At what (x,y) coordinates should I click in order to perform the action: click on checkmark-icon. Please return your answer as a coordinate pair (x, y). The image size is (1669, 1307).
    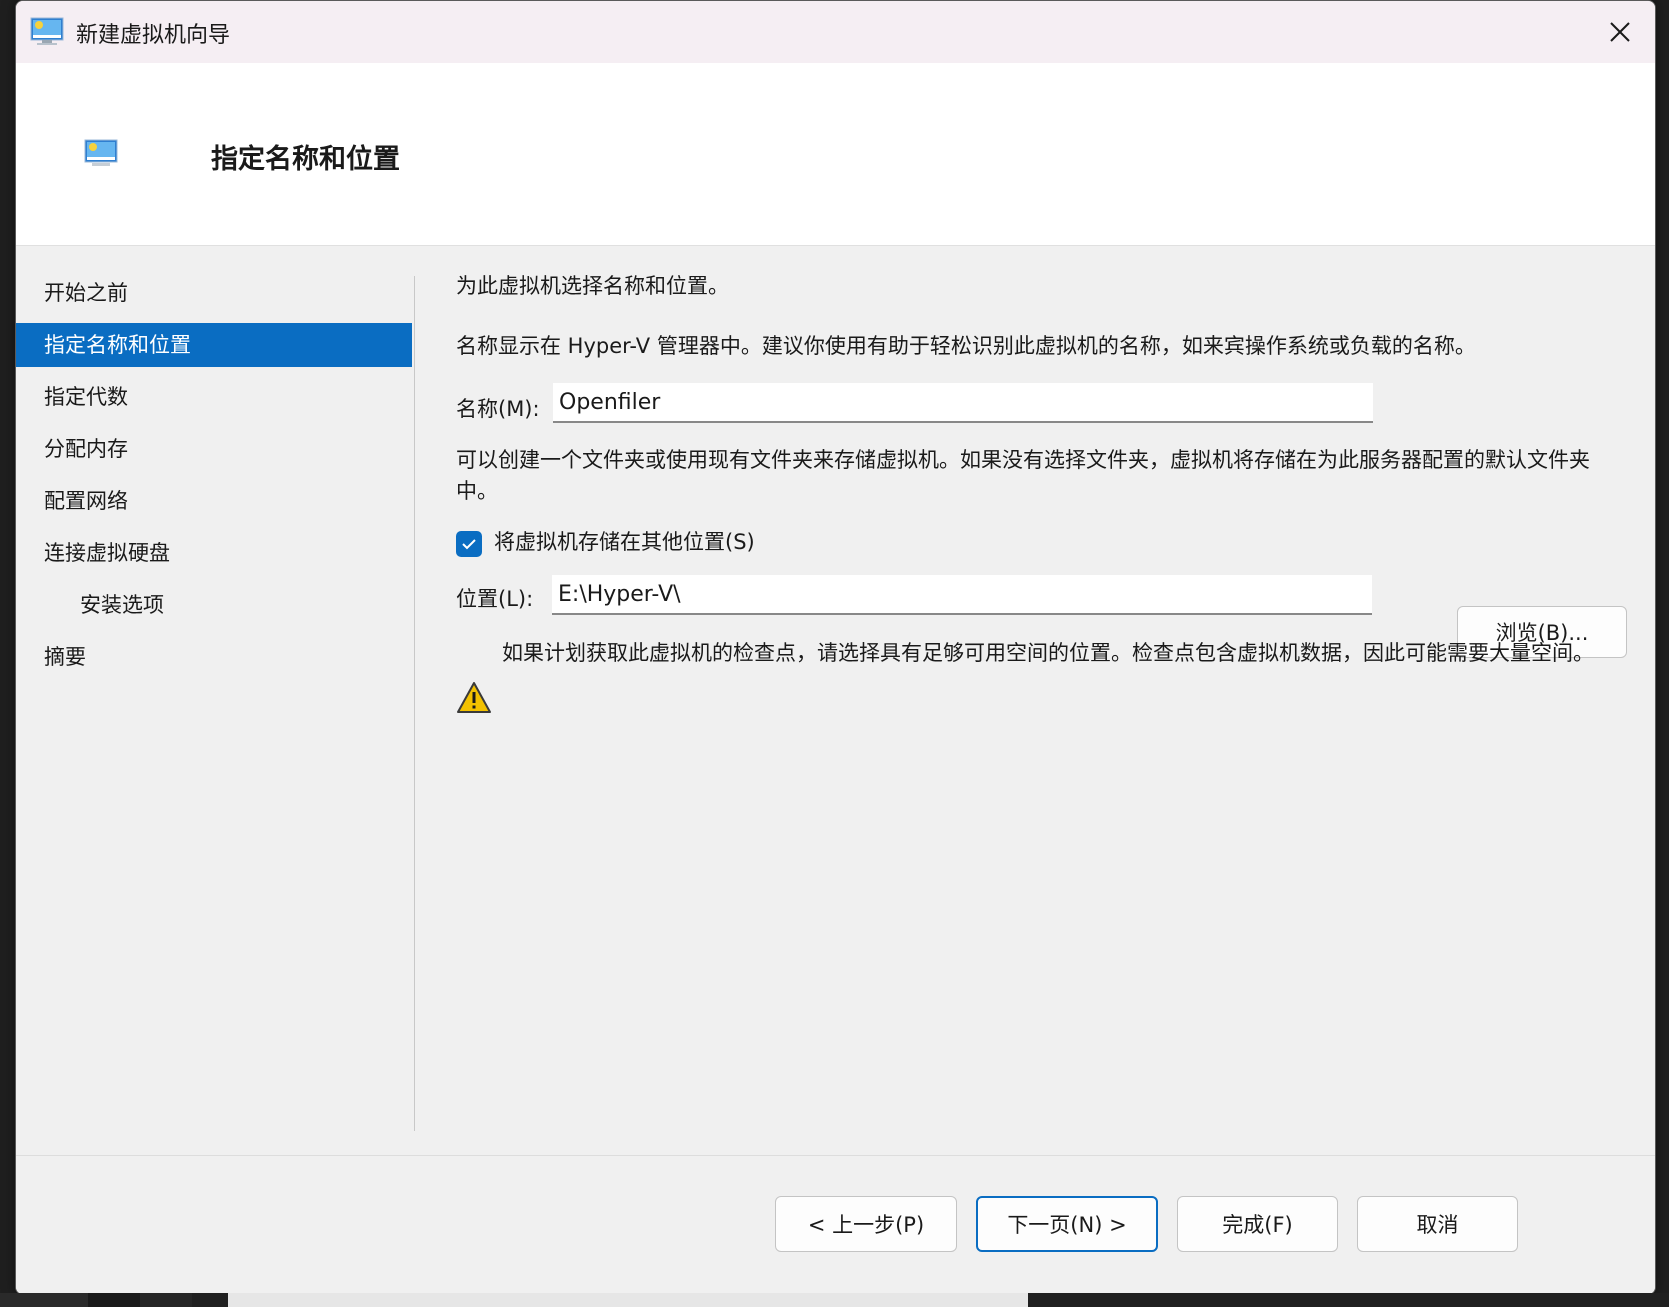
    Looking at the image, I should click on (469, 544).